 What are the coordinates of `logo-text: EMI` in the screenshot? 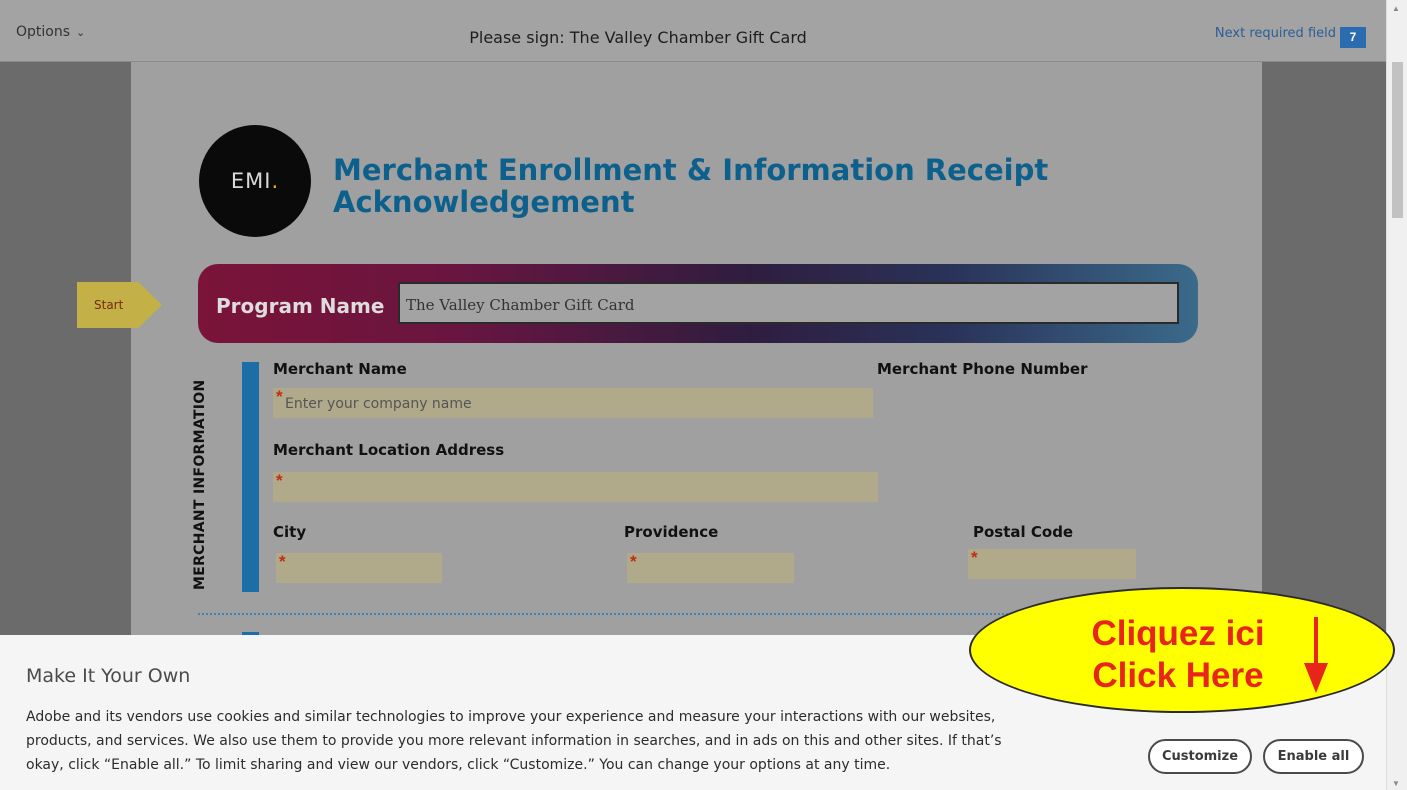 It's located at (251, 181).